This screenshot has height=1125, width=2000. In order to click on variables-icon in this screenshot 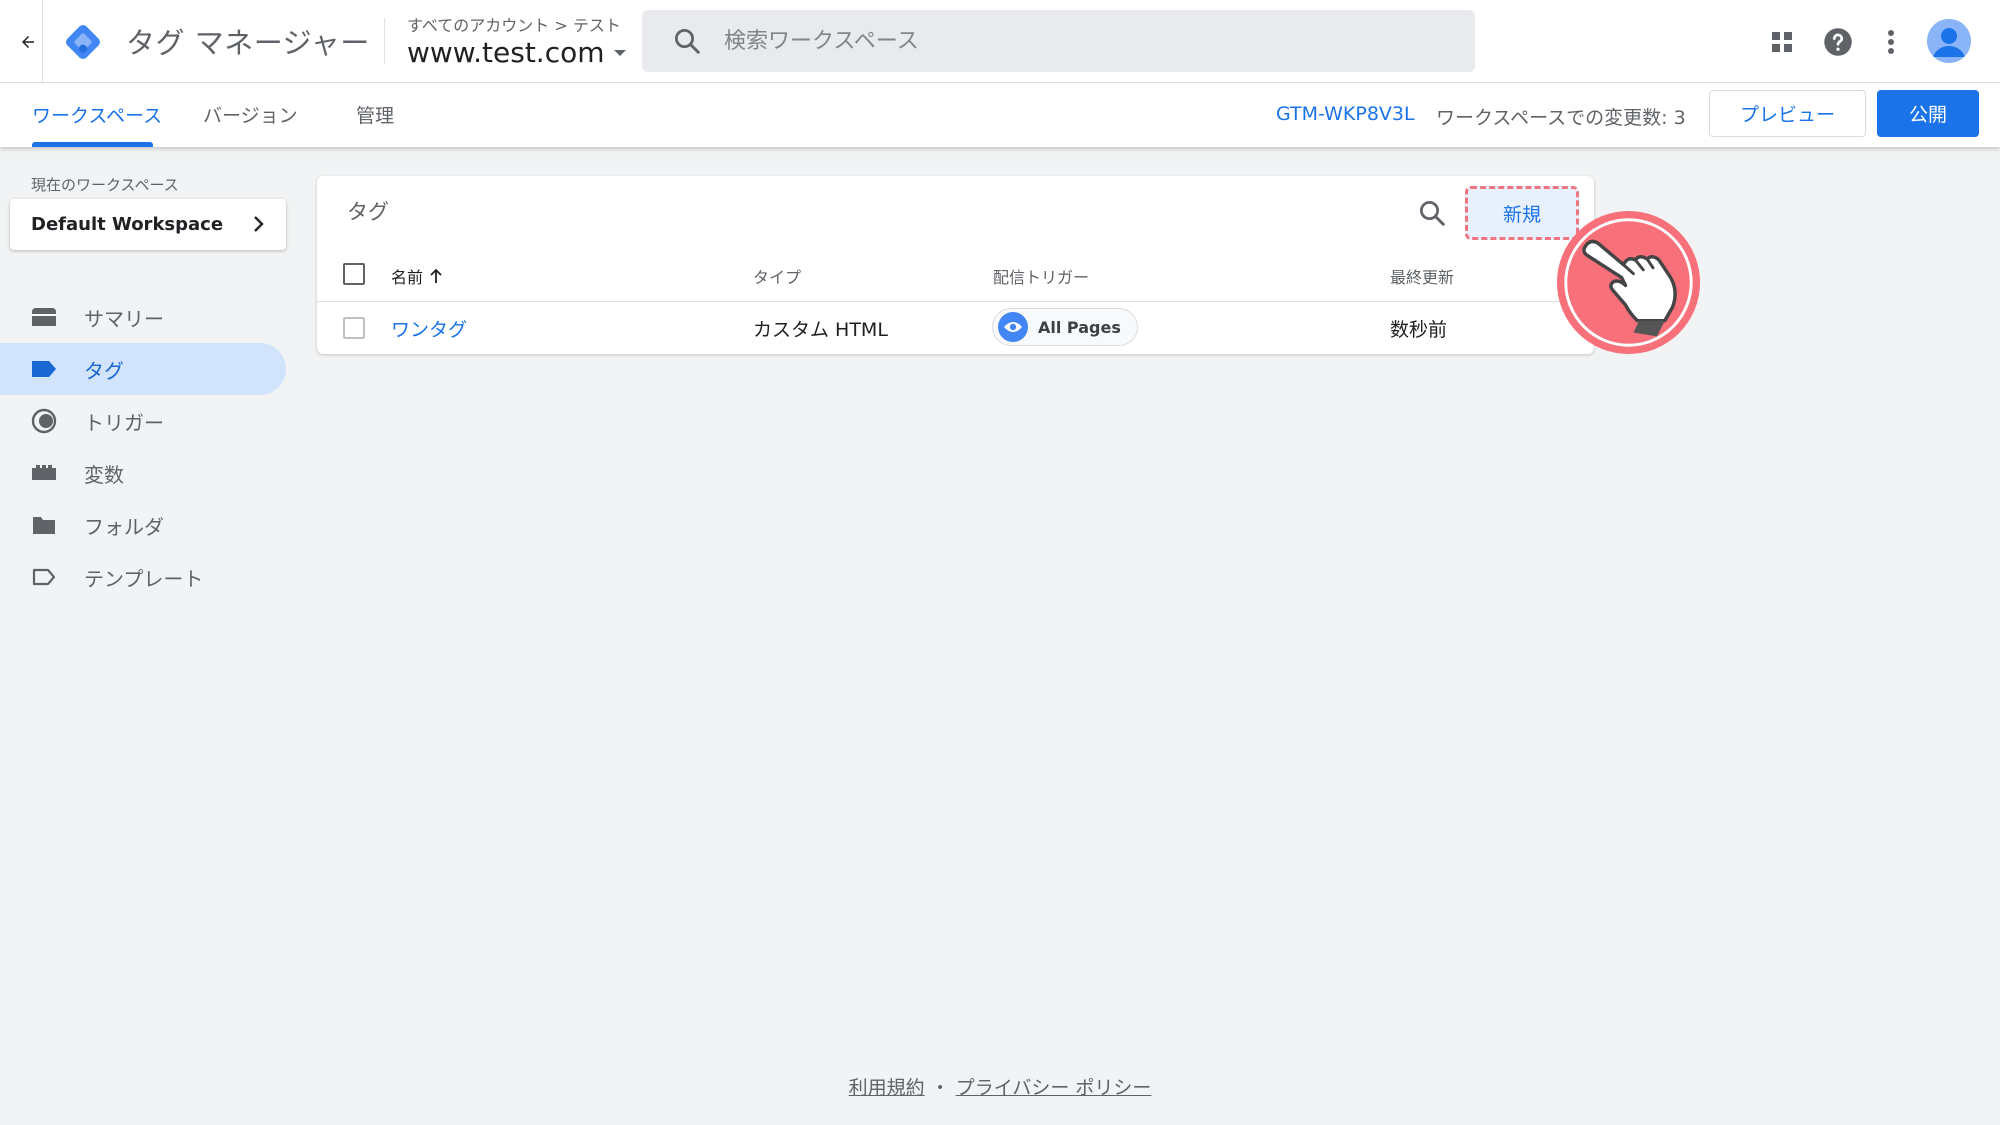, I will do `click(44, 473)`.